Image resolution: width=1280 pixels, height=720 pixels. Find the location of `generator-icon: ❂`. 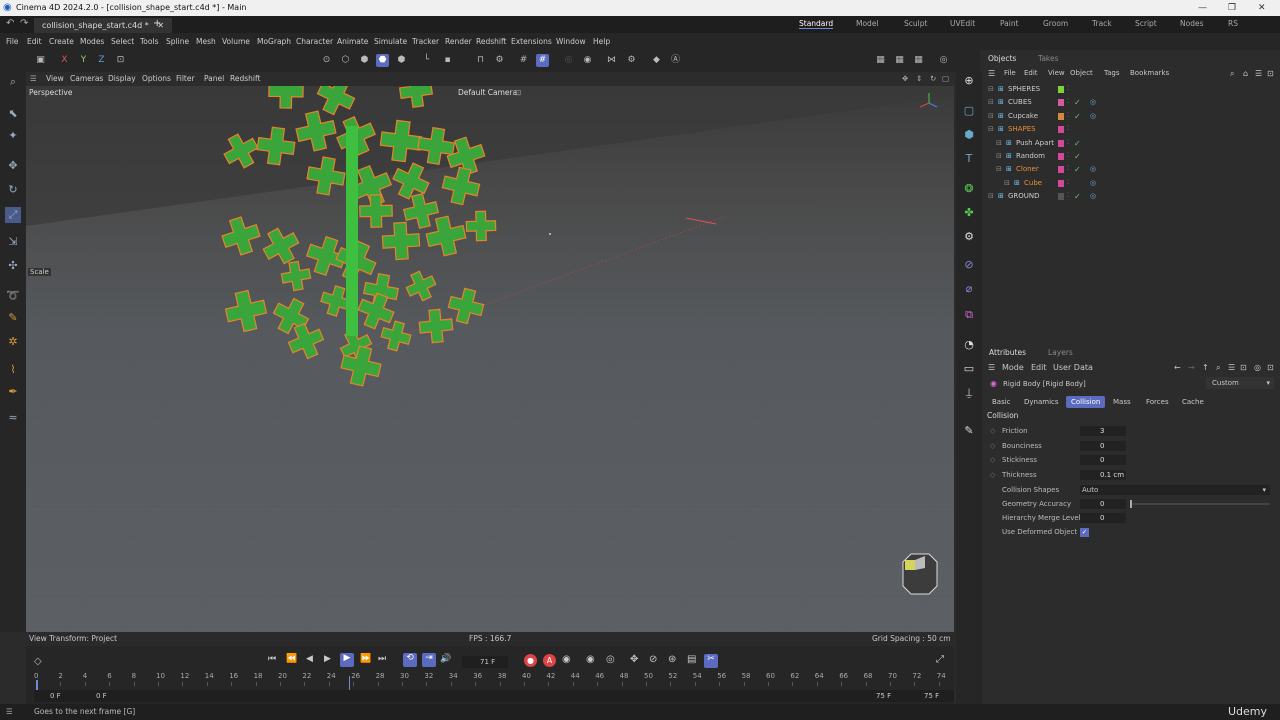

generator-icon: ❂ is located at coordinates (969, 190).